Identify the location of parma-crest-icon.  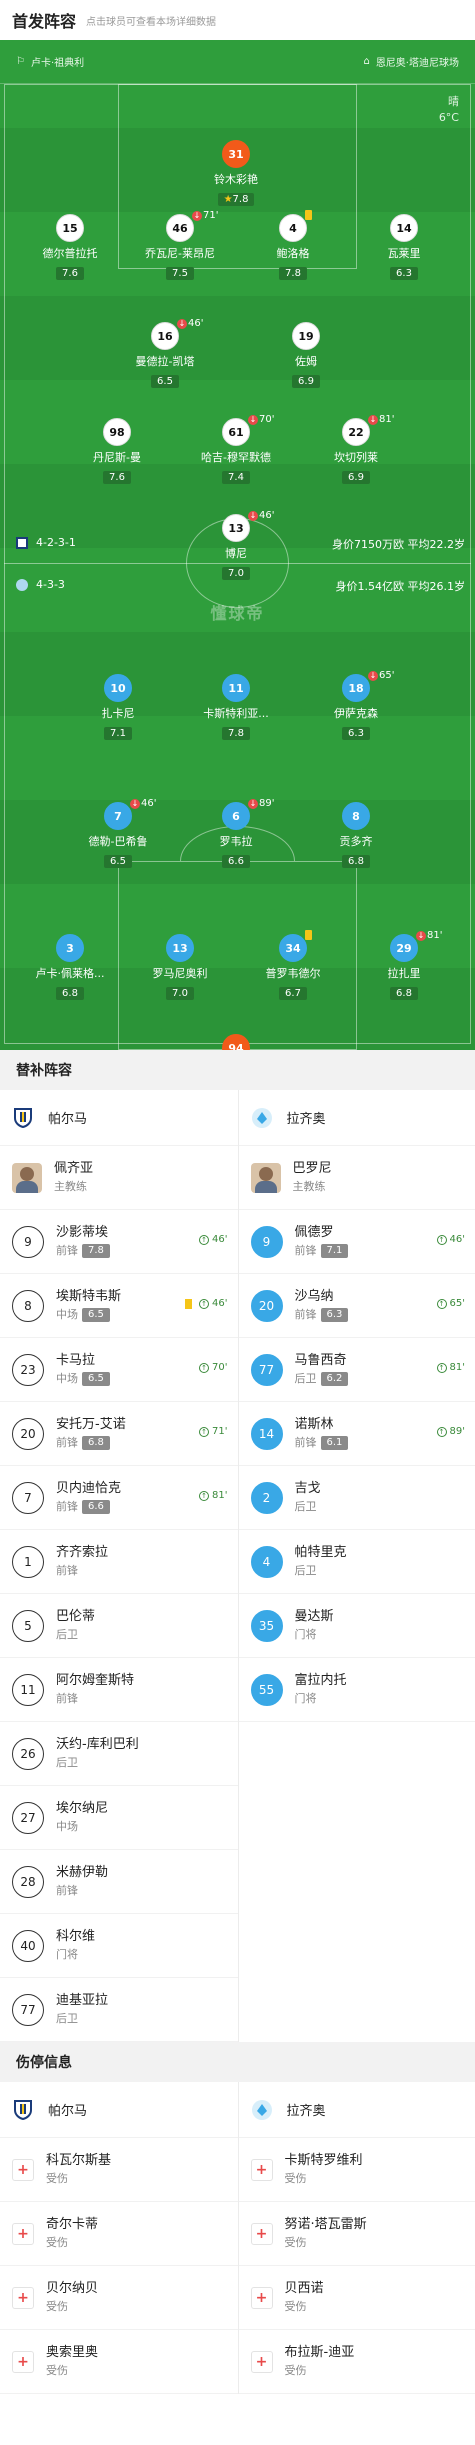
(22, 542).